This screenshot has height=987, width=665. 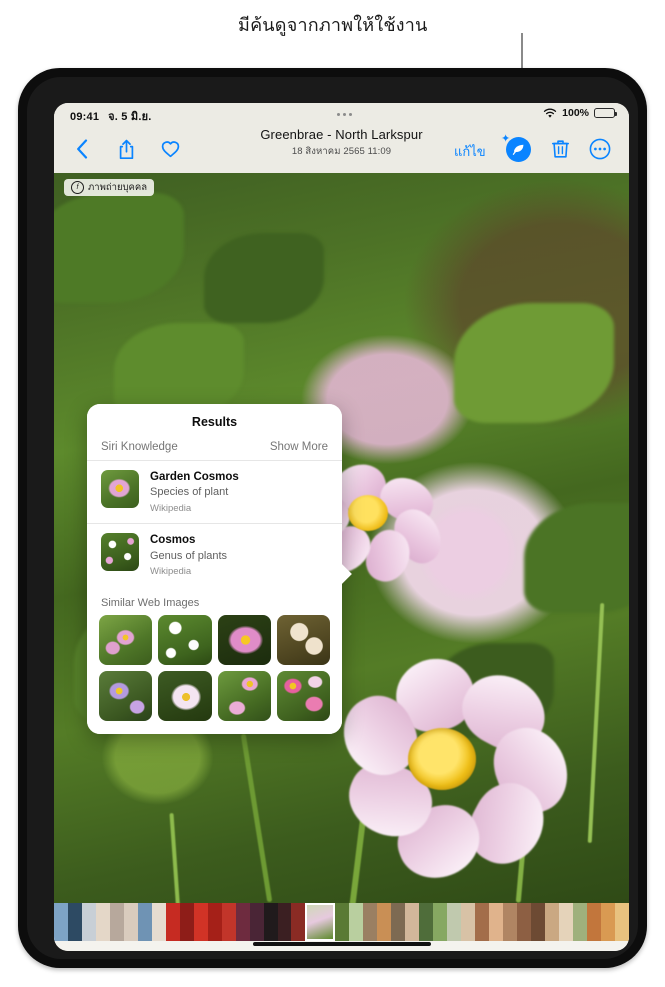 What do you see at coordinates (560, 149) in the screenshot?
I see `delete-button` at bounding box center [560, 149].